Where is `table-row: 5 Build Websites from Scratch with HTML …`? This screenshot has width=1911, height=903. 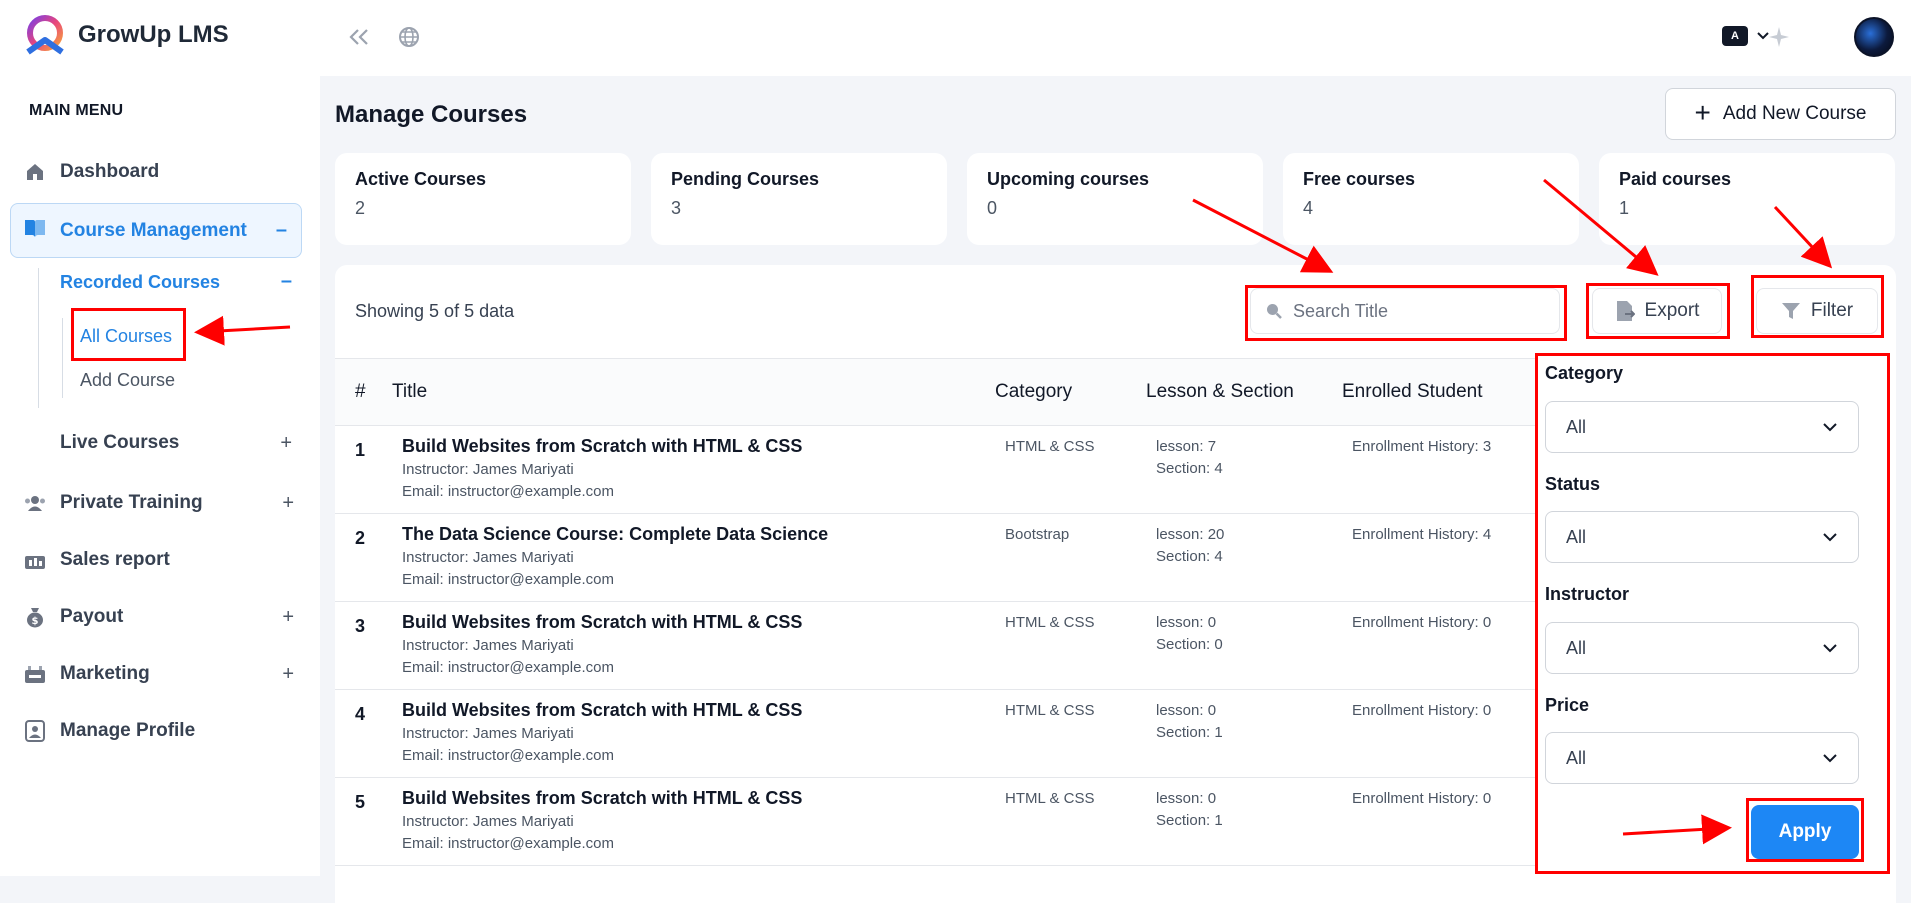 table-row: 5 Build Websites from Scratch with HTML … is located at coordinates (935, 822).